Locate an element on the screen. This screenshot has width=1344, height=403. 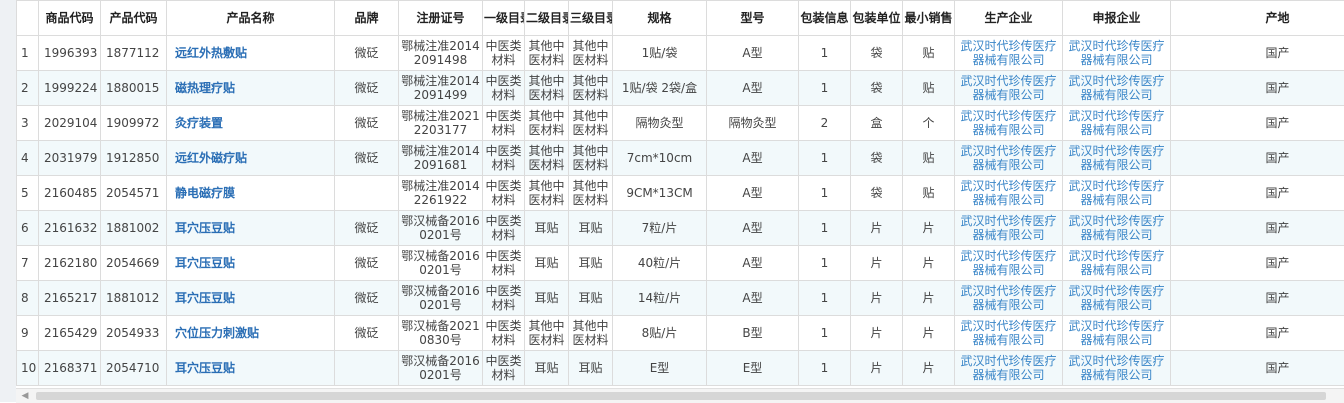
cell-row-number: 8 is located at coordinates (28, 298).